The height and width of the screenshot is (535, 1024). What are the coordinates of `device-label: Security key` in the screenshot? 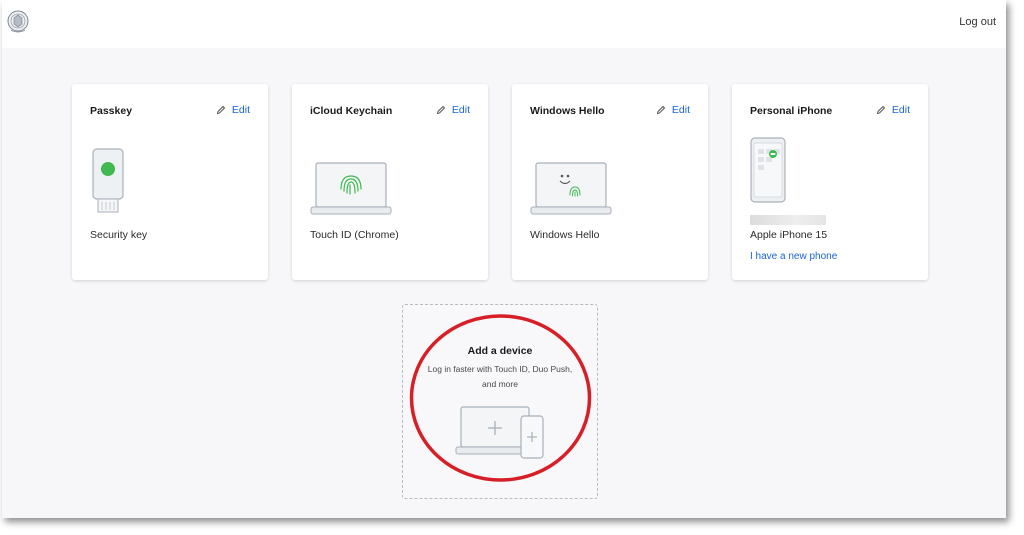 It's located at (119, 235).